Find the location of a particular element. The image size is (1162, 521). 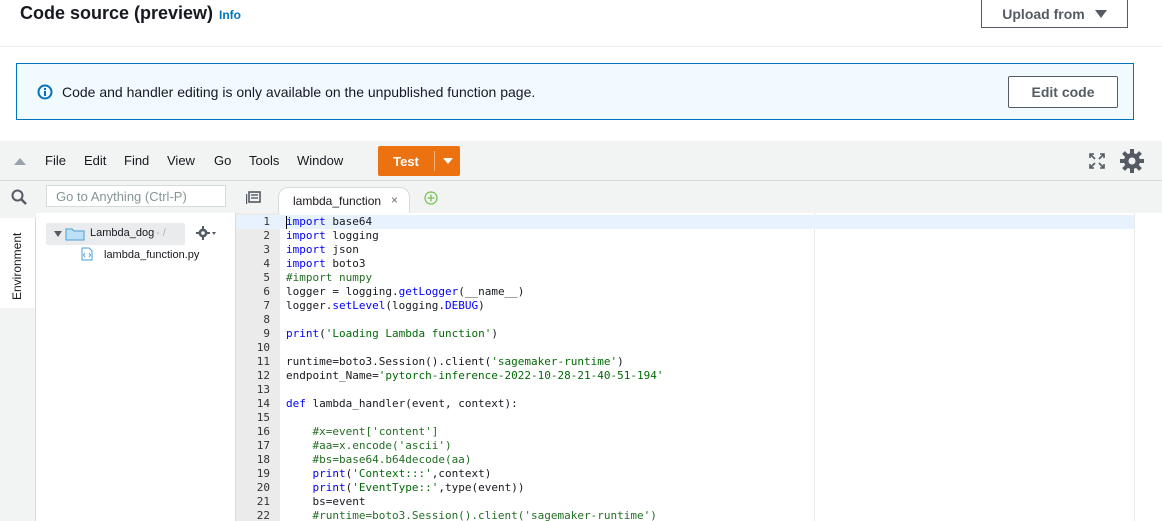

close-icon: × is located at coordinates (394, 200).